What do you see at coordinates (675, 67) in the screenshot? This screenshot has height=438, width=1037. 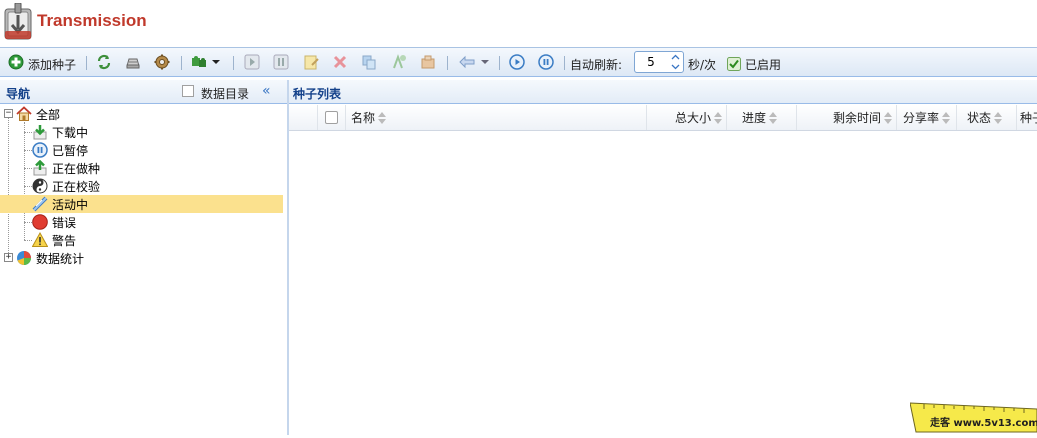 I see `stepper-down-button` at bounding box center [675, 67].